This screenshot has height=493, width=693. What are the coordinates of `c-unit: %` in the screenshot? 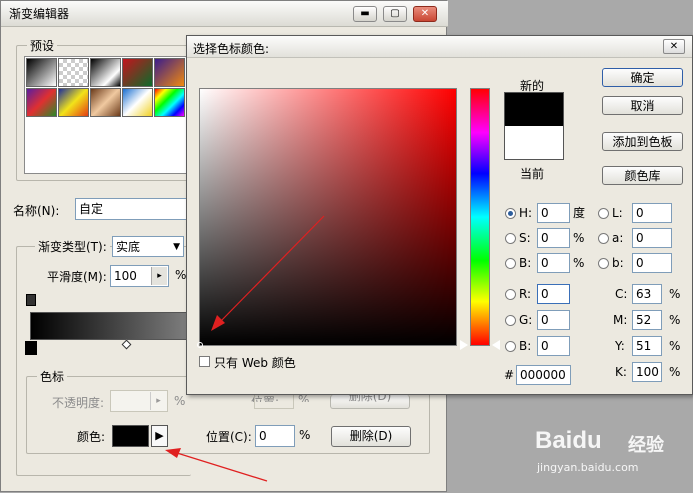 It's located at (675, 294).